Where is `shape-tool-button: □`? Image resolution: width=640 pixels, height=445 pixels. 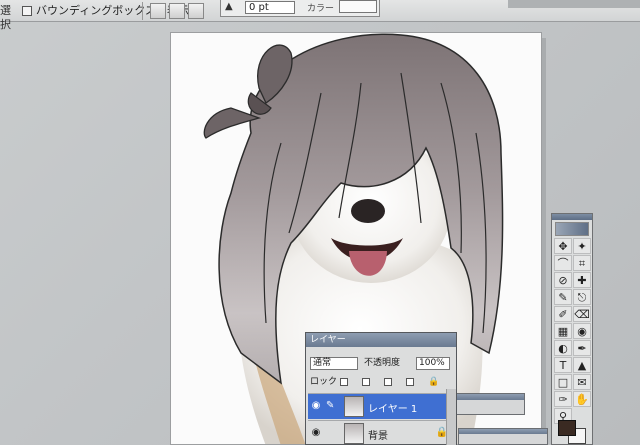 shape-tool-button: □ is located at coordinates (563, 382).